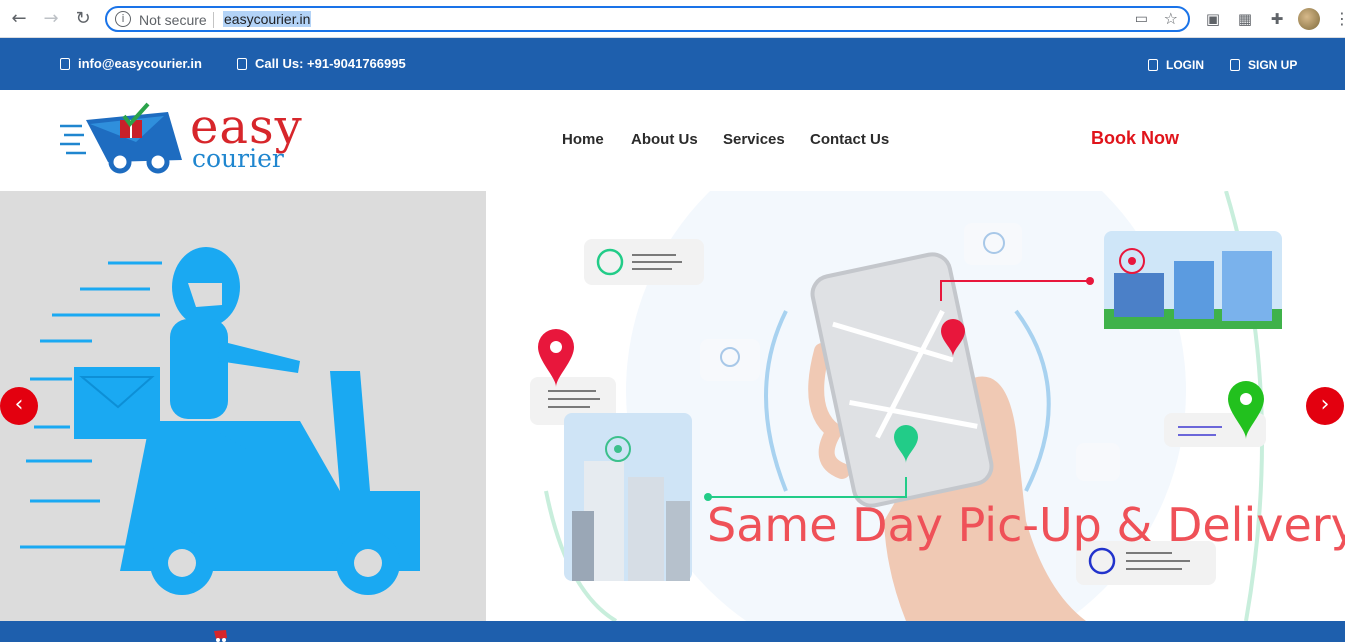 The height and width of the screenshot is (642, 1345). What do you see at coordinates (664, 139) in the screenshot?
I see `nav-about-us: About Us` at bounding box center [664, 139].